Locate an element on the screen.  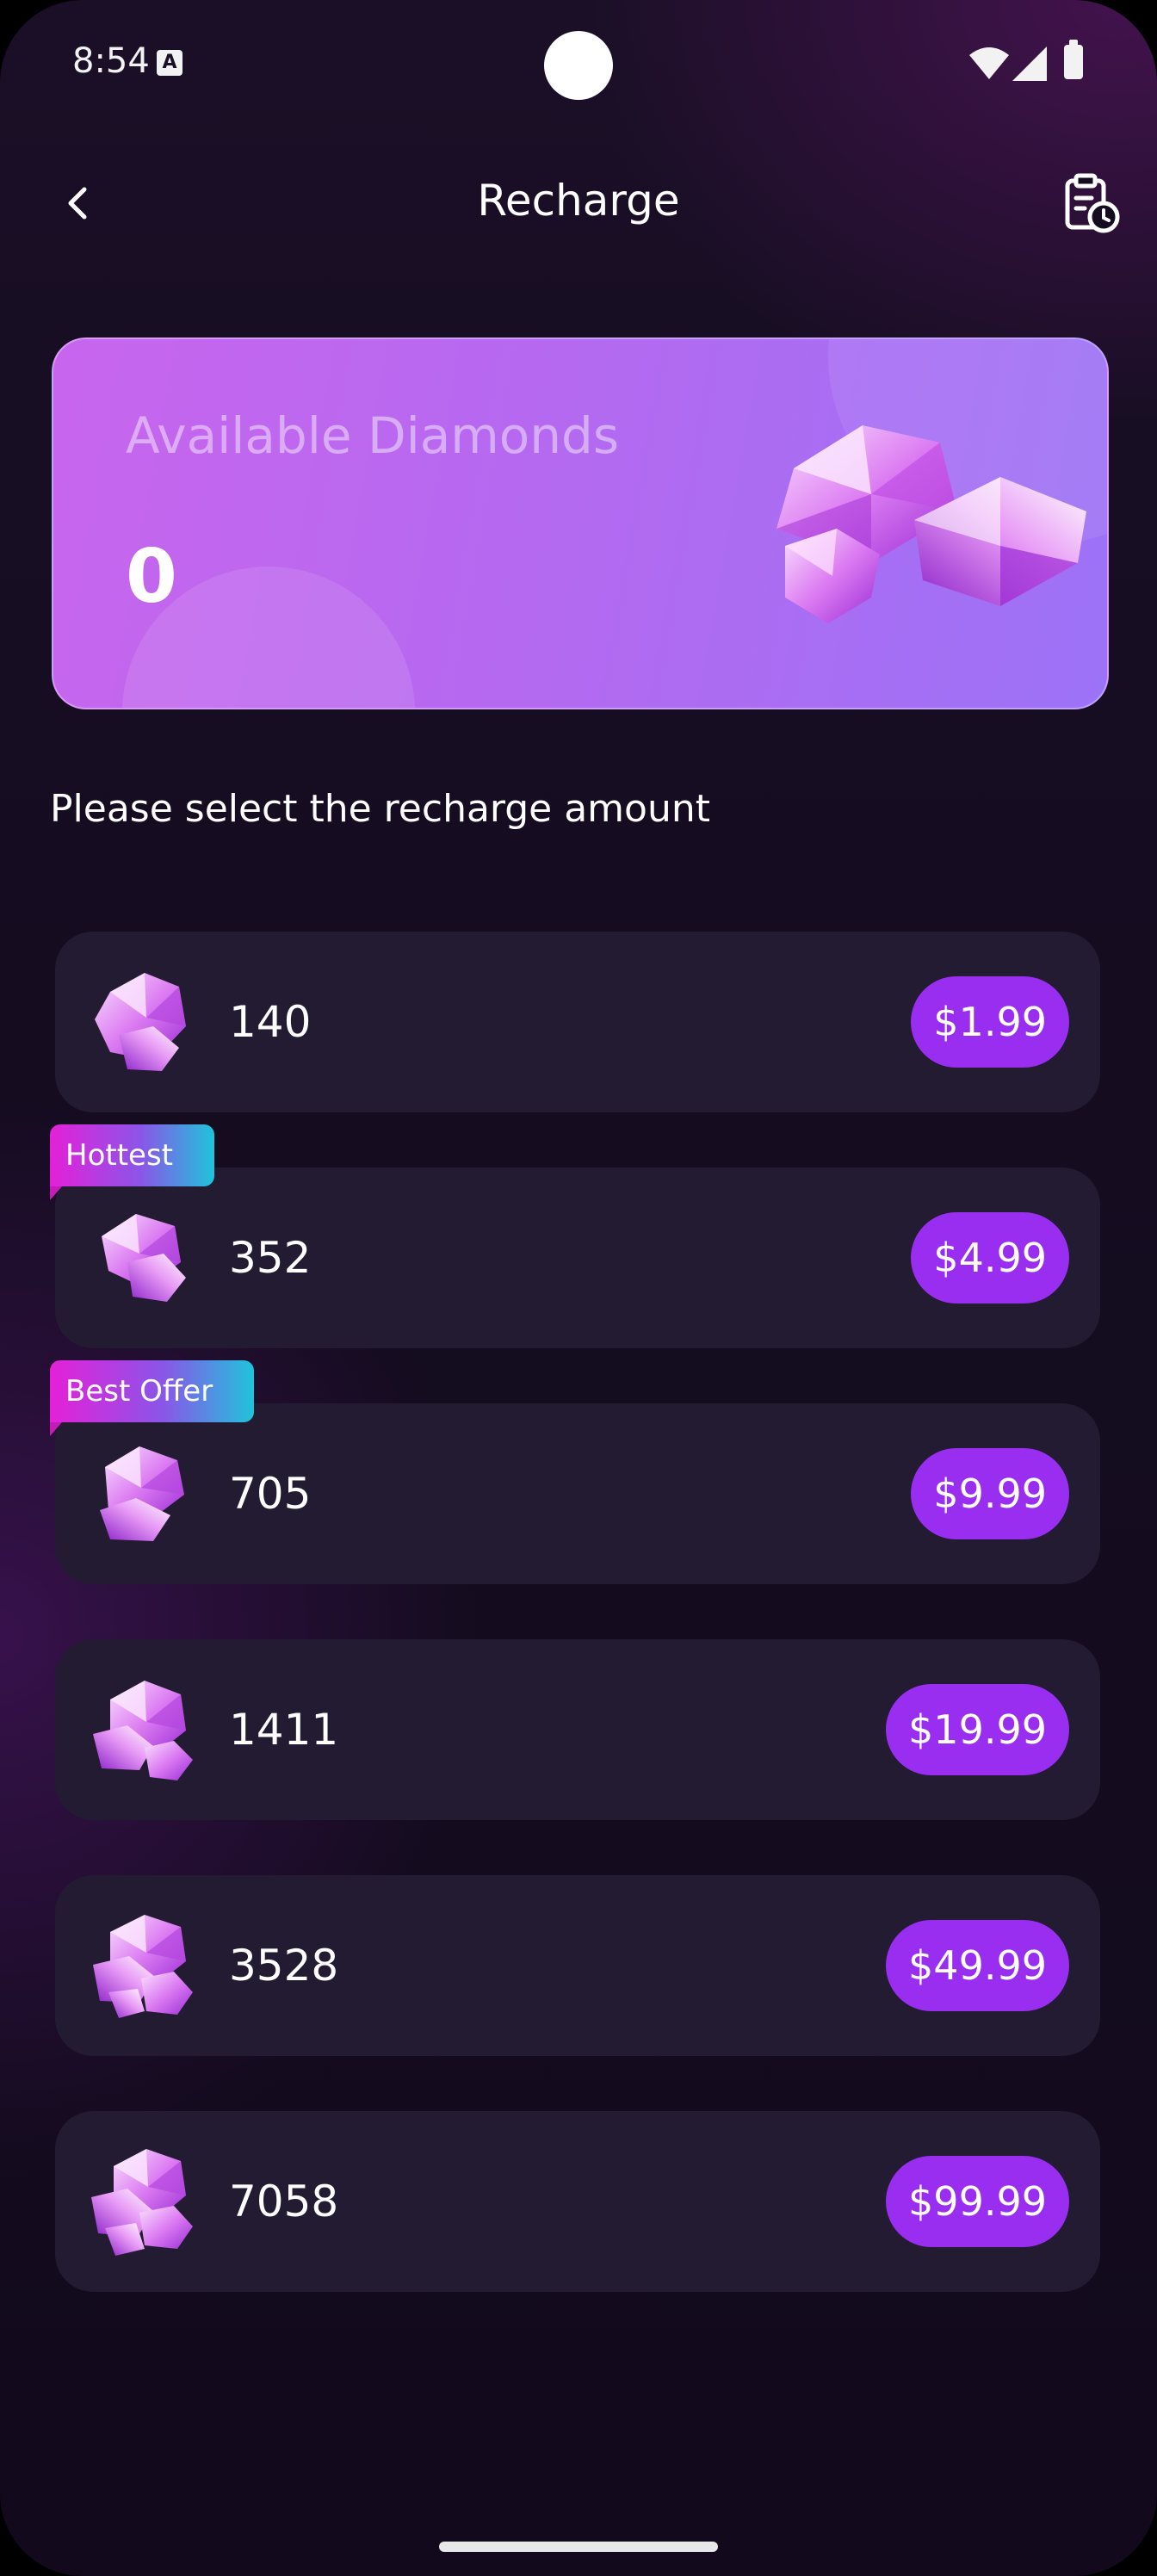
price-button: $9.99 is located at coordinates (990, 1494).